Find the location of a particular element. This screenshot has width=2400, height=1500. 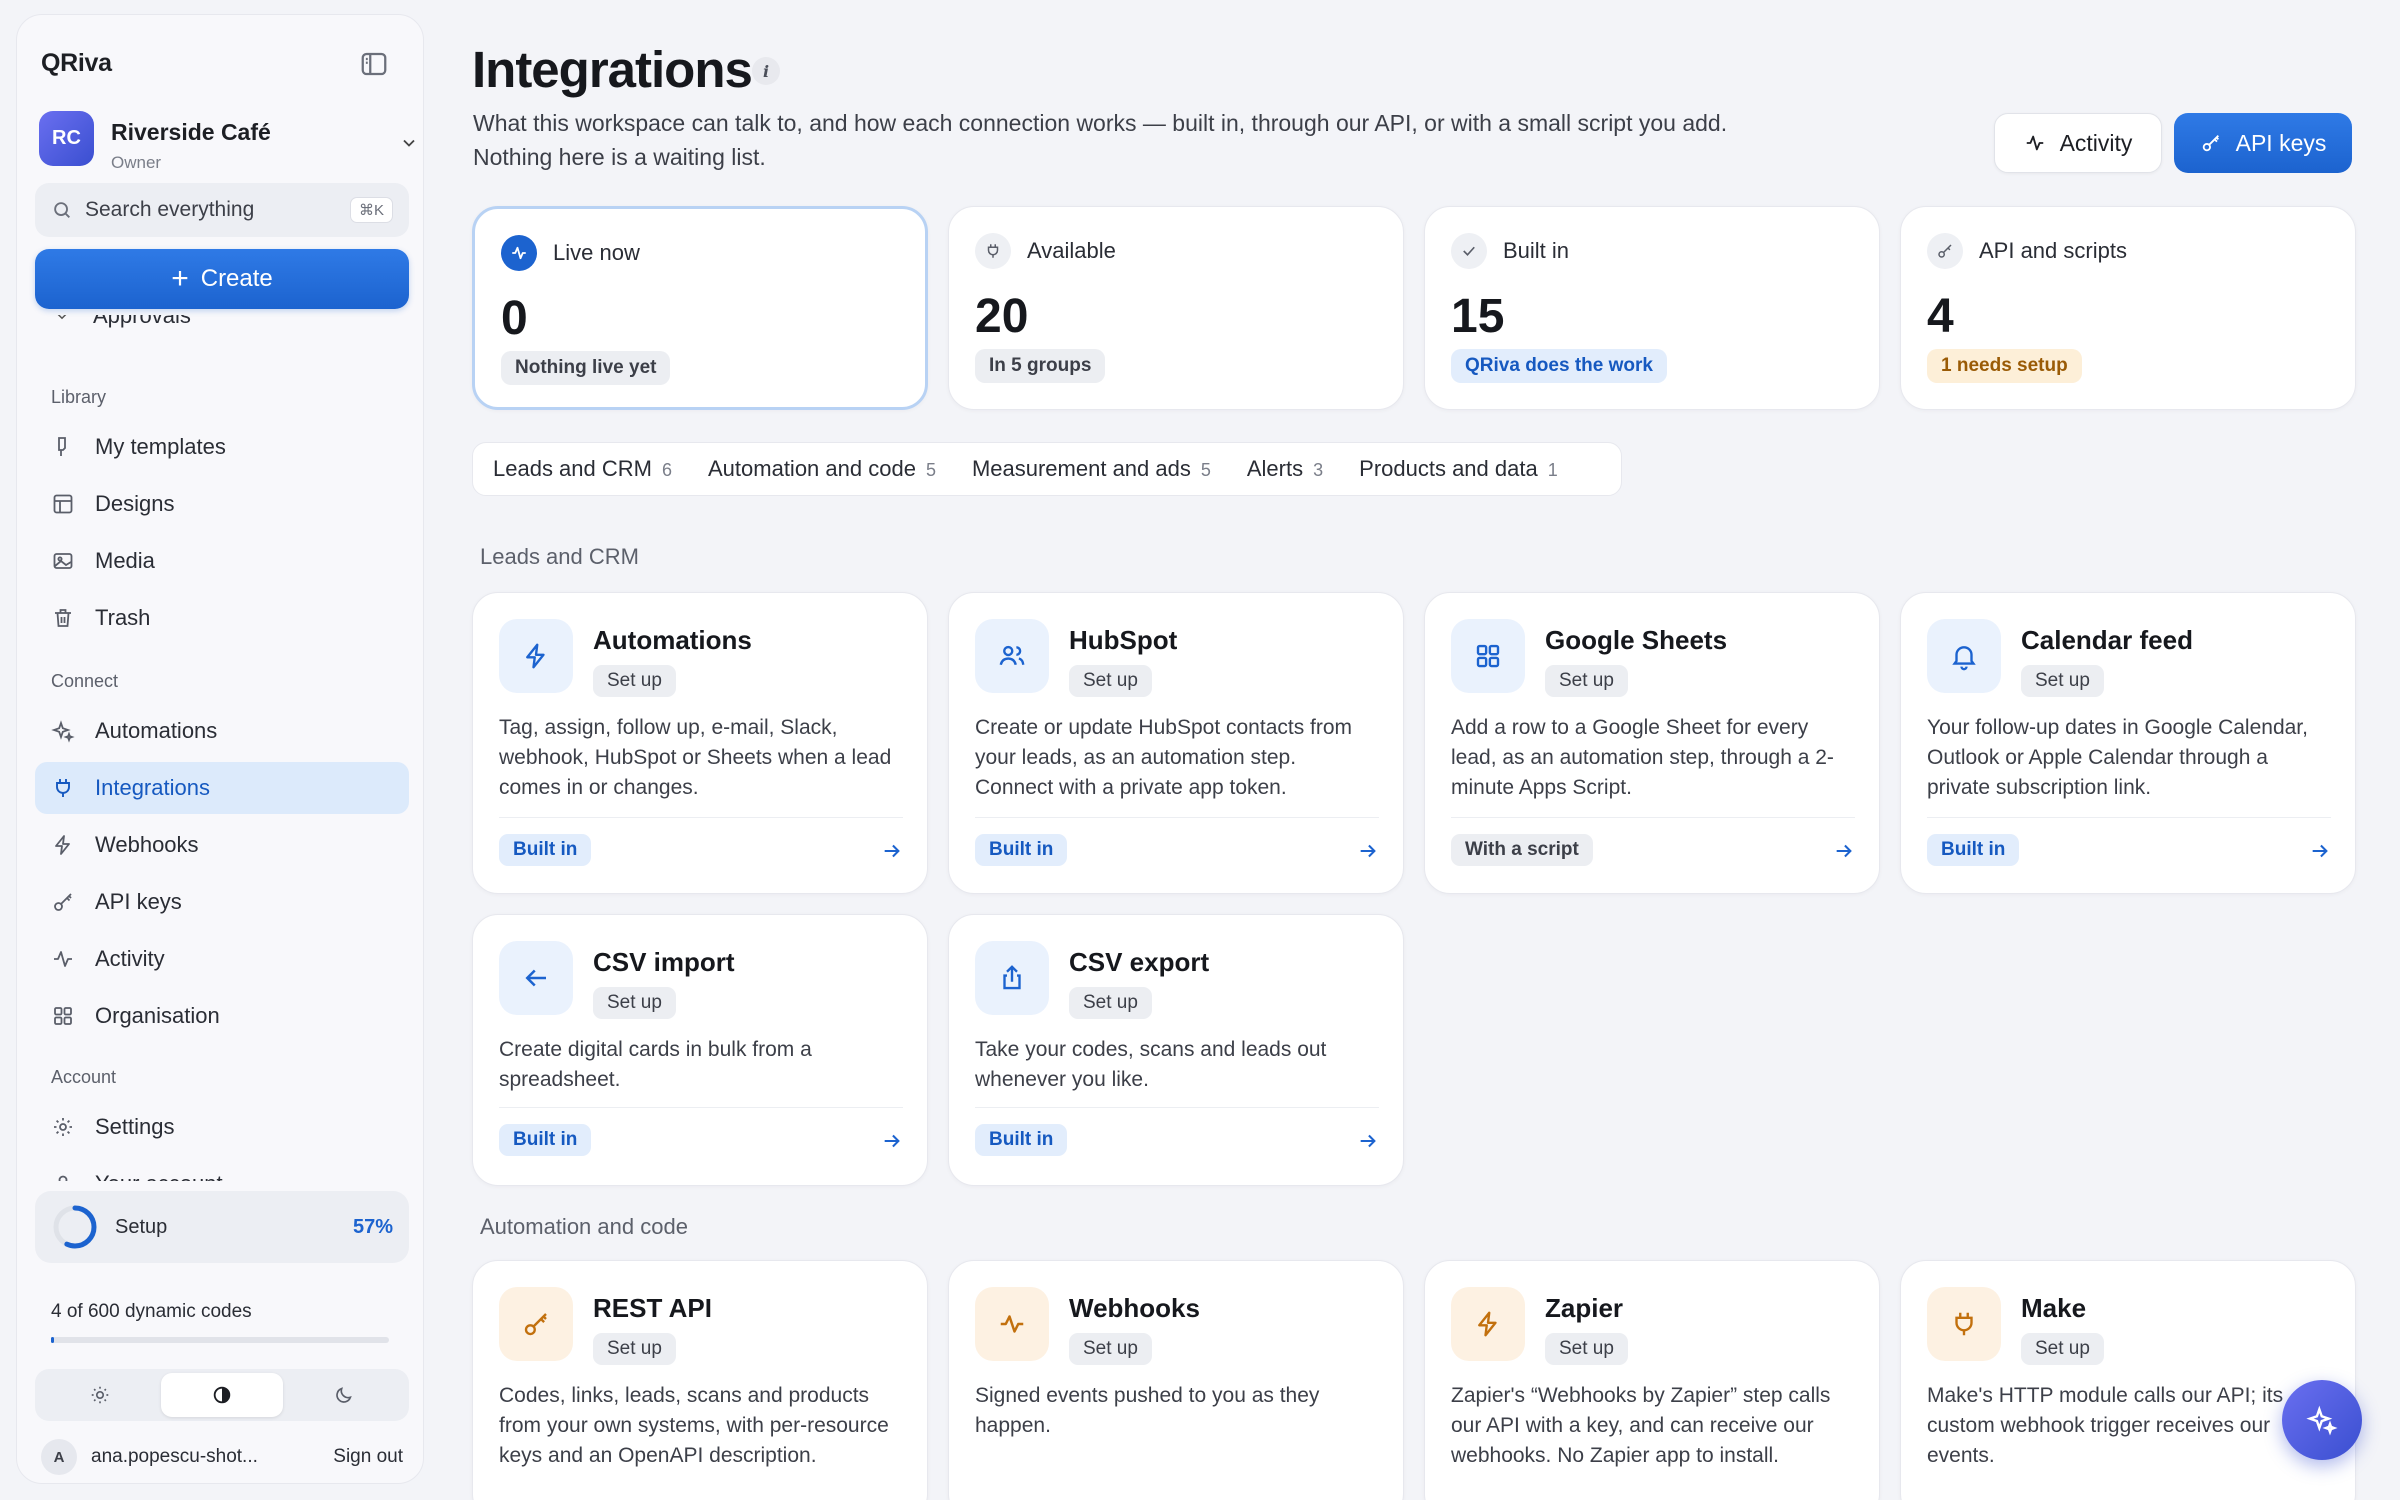

user-avatar: A is located at coordinates (59, 1457).